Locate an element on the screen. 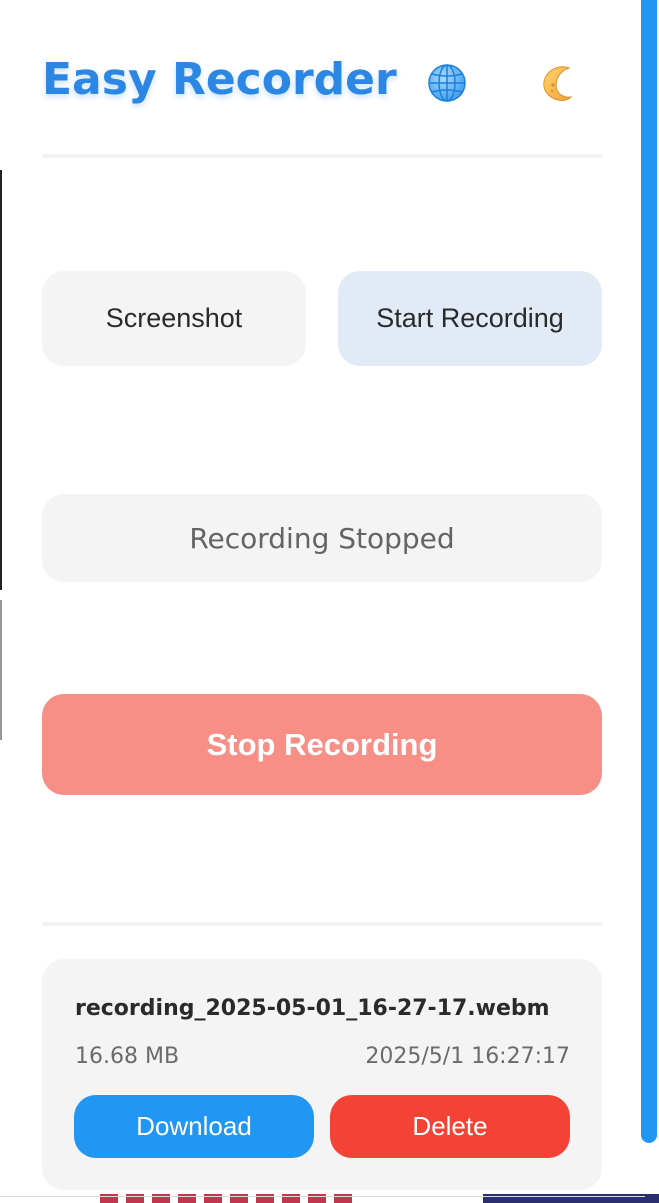 The width and height of the screenshot is (659, 1203). globe-icon is located at coordinates (447, 83).